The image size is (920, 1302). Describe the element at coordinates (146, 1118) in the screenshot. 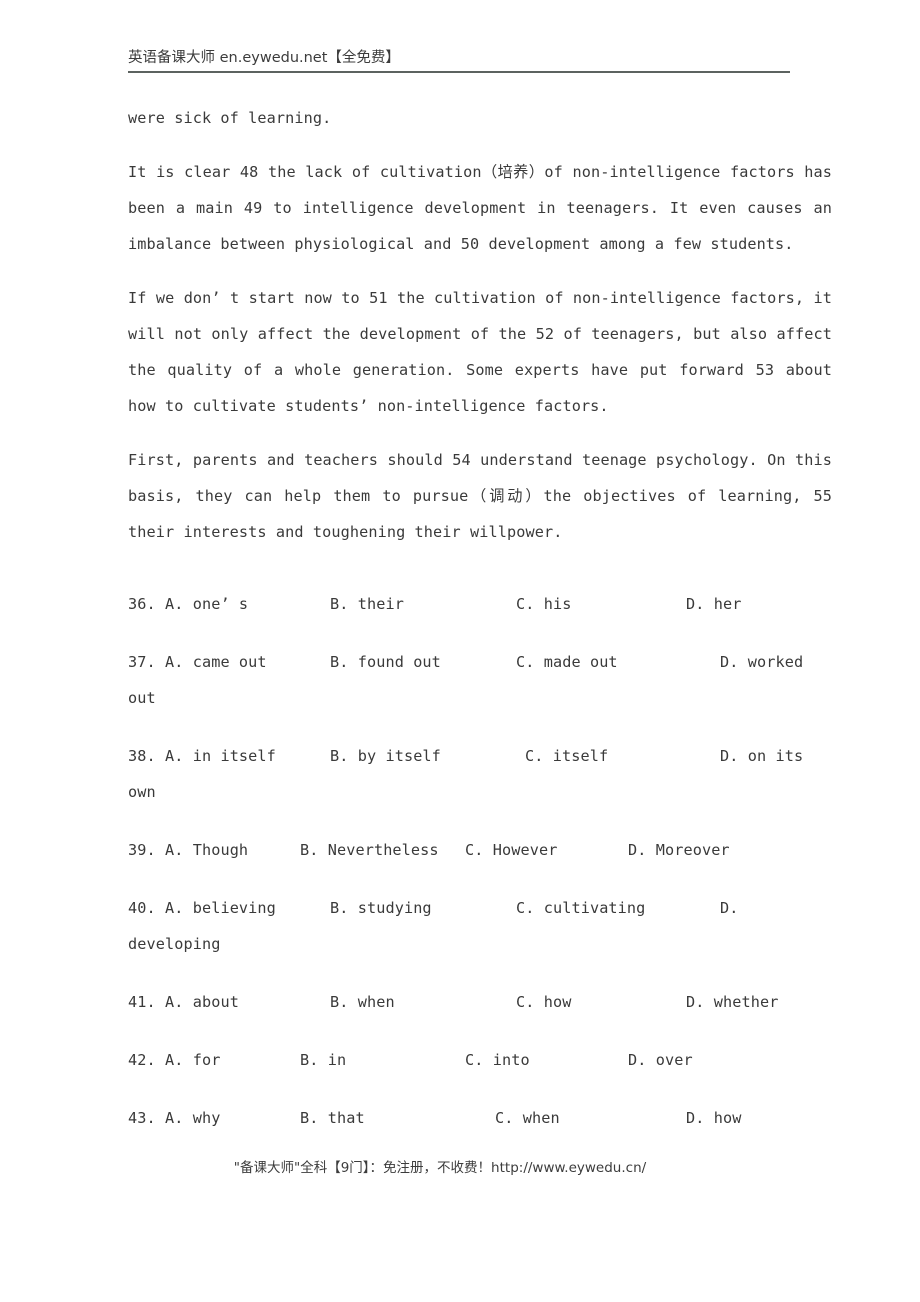

I see `question-number: 43.` at that location.